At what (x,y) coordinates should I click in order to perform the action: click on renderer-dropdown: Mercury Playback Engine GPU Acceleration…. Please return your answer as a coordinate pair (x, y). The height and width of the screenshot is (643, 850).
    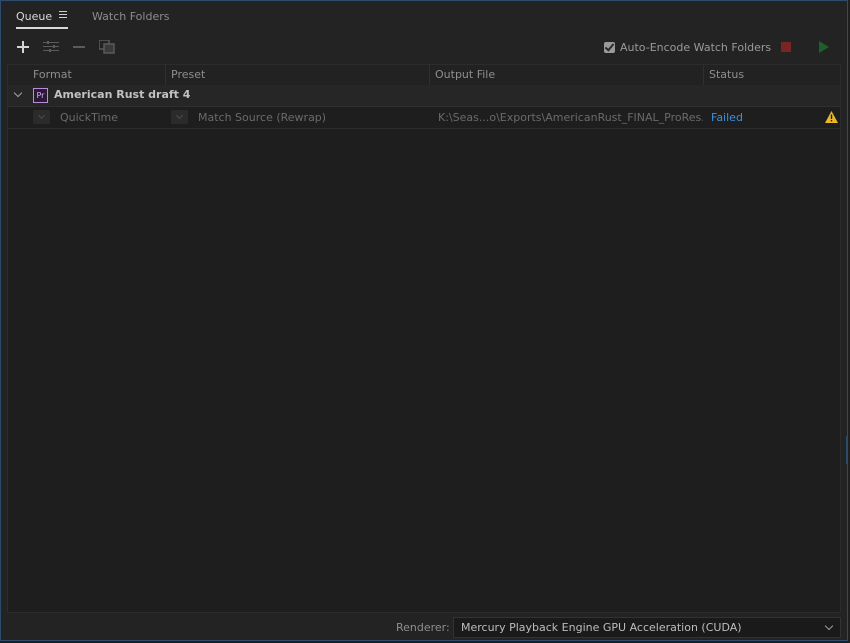
    Looking at the image, I should click on (647, 627).